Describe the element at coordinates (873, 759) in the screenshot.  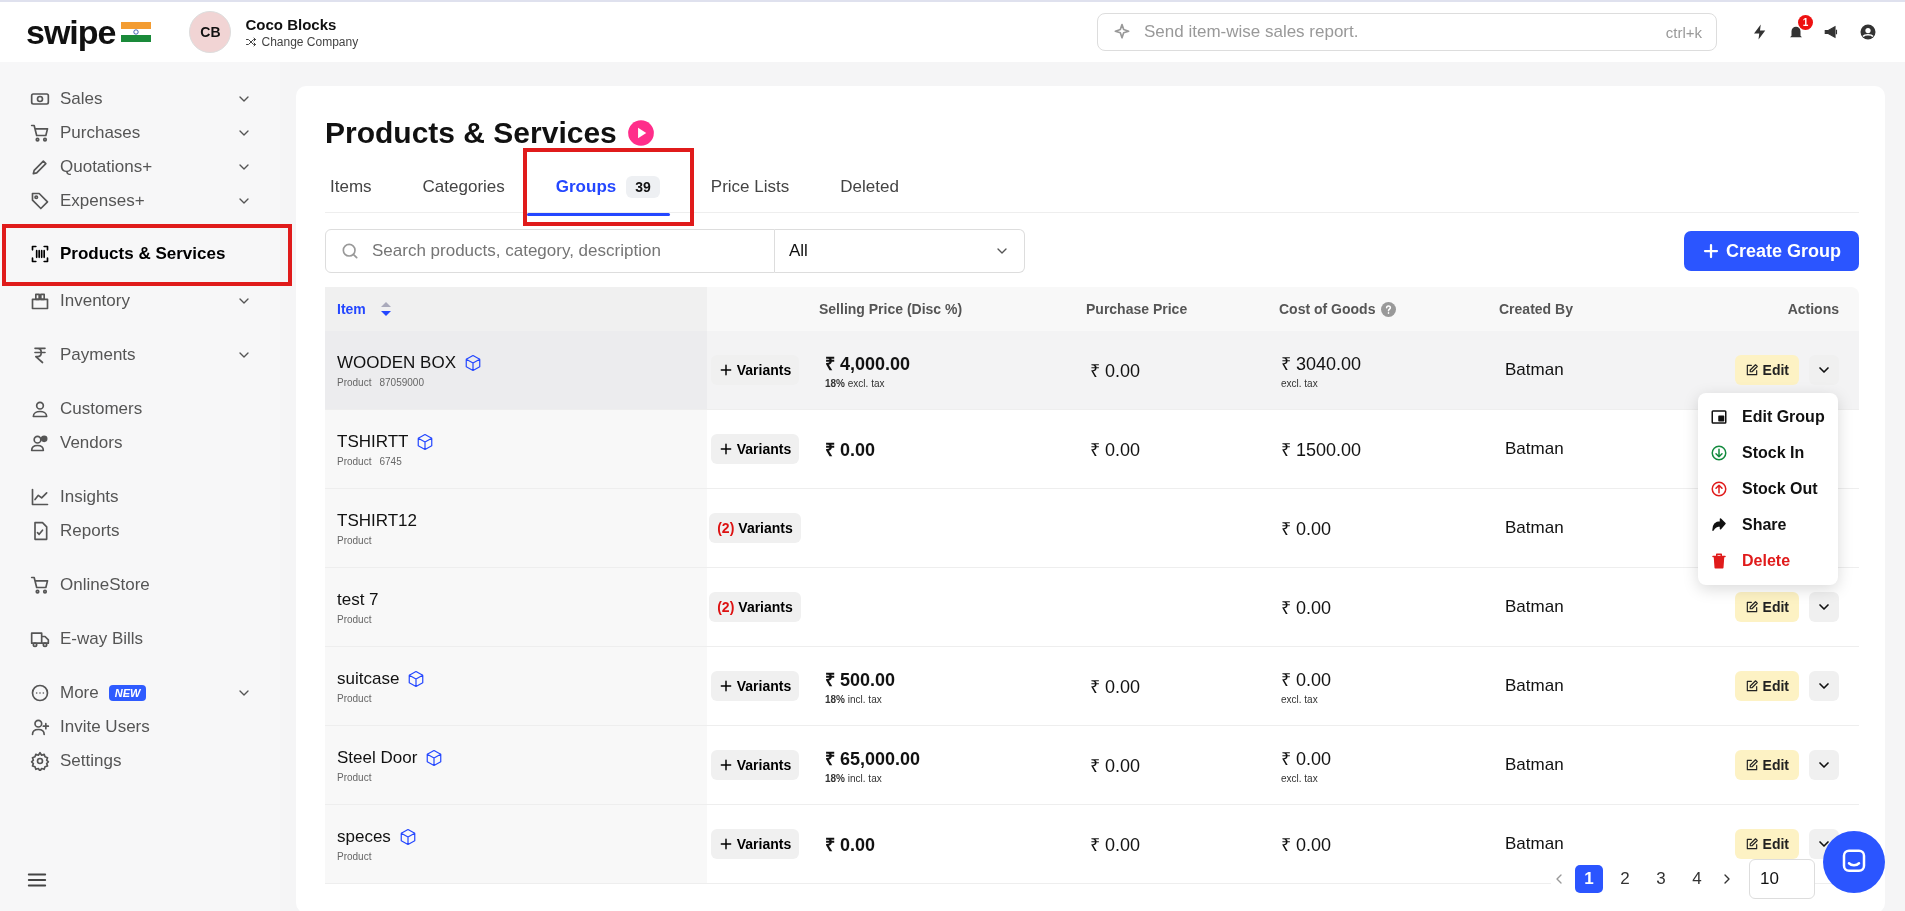
I see `selling-price: ₹ 65,000.00` at that location.